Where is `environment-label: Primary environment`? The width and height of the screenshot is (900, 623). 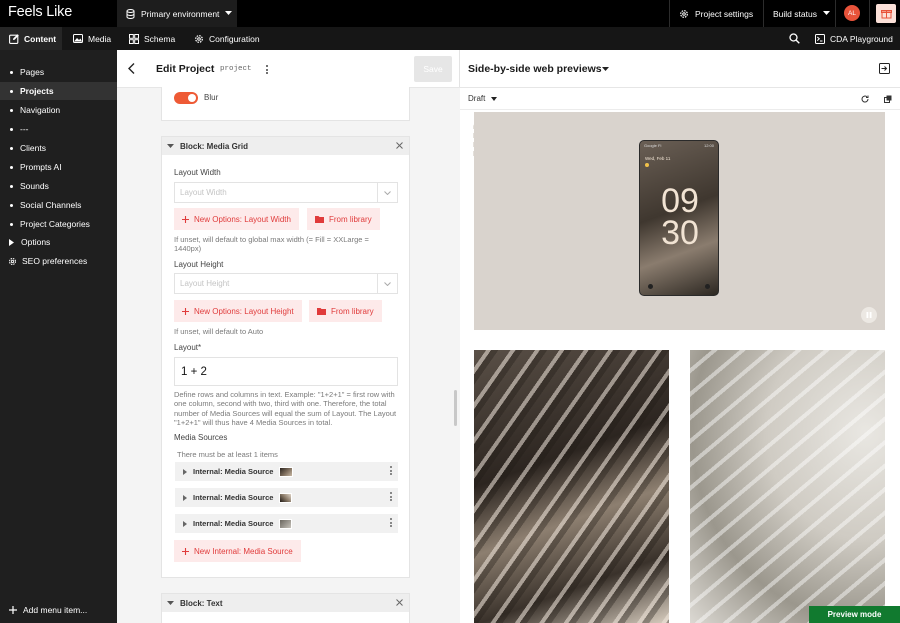 environment-label: Primary environment is located at coordinates (180, 13).